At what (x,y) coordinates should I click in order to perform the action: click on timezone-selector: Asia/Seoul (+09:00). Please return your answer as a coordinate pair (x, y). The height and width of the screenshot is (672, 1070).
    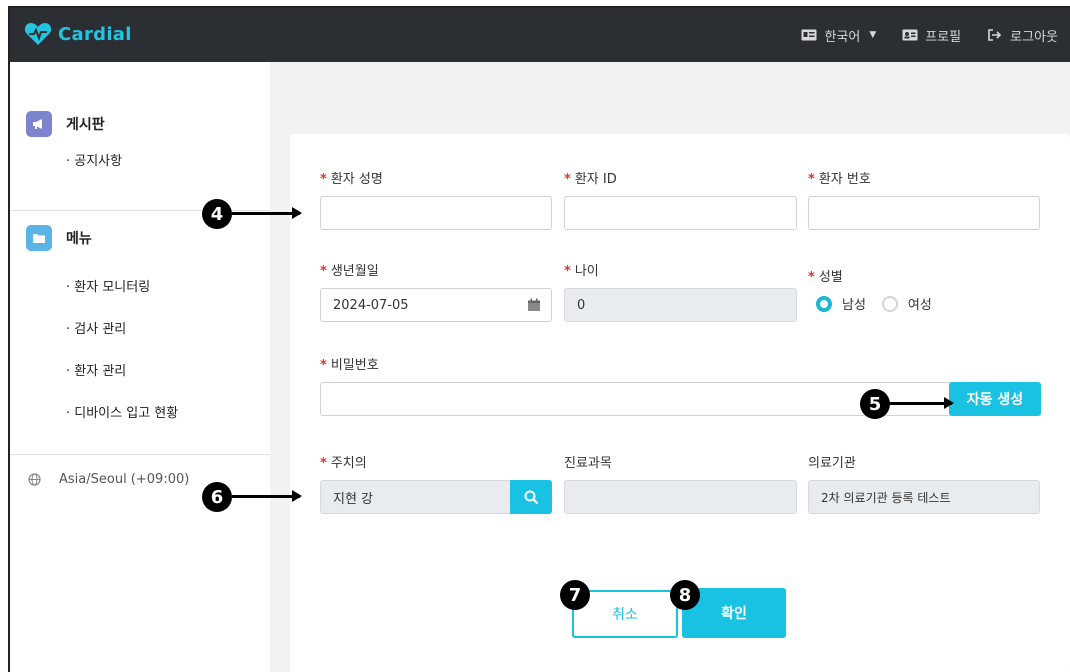
    Looking at the image, I should click on (108, 479).